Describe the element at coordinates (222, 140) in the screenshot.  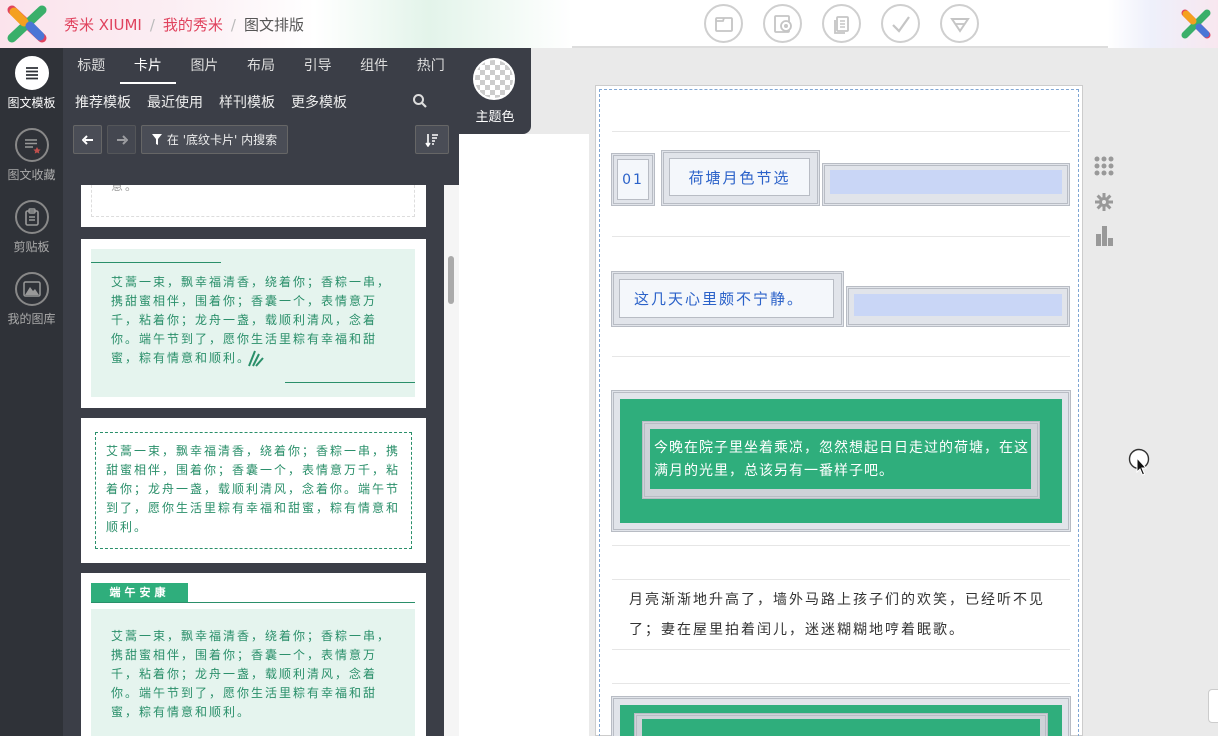
I see `filter-label: 在 '底纹卡片' 内搜索` at that location.